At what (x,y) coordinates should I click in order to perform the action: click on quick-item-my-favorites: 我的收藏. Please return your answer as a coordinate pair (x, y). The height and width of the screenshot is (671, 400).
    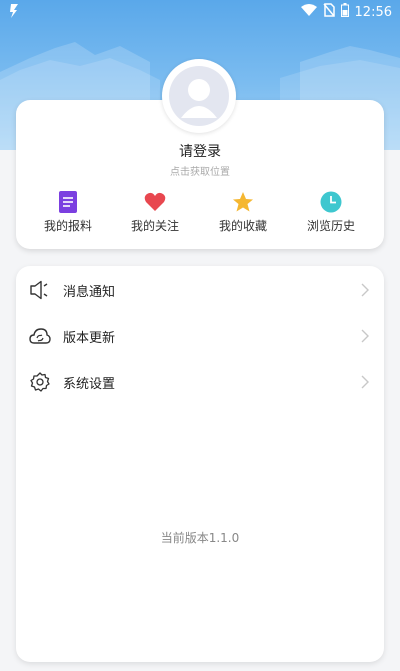
    Looking at the image, I should click on (243, 212).